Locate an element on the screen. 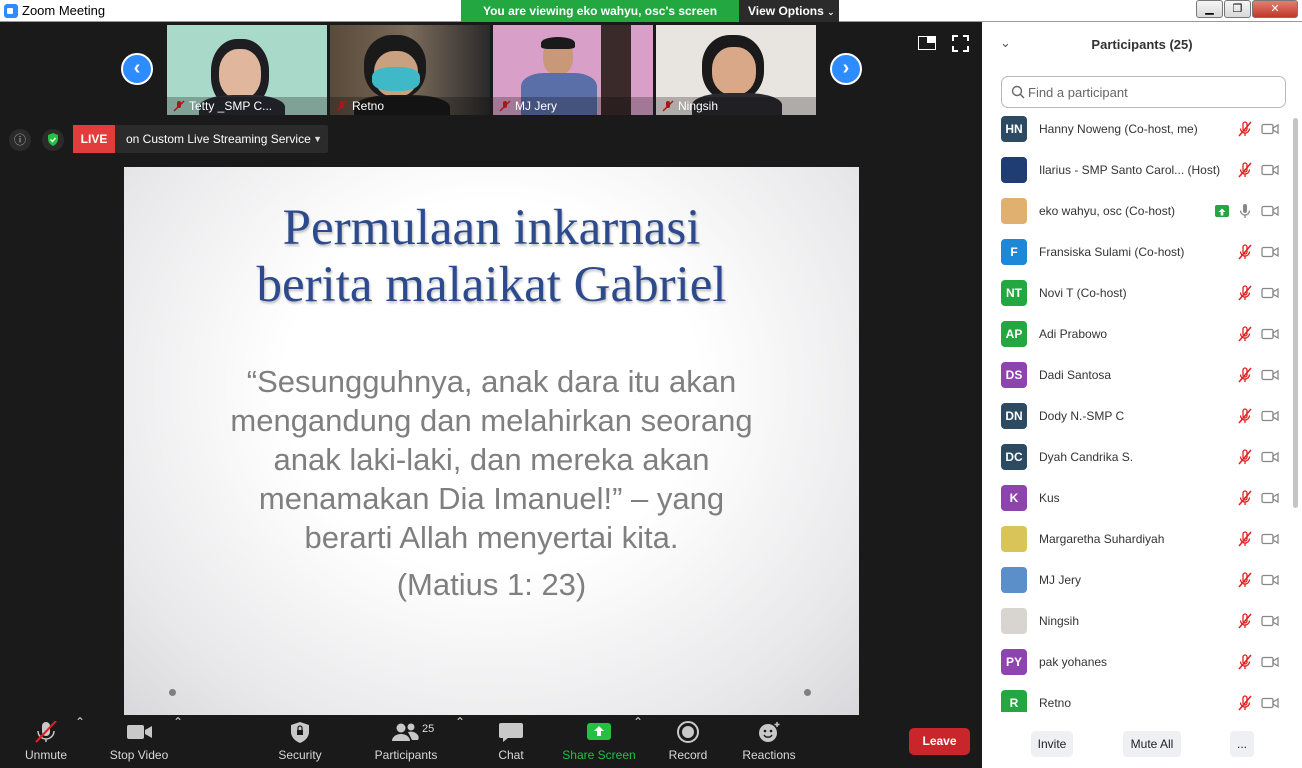  stop-video-button: Stop Video is located at coordinates (139, 741).